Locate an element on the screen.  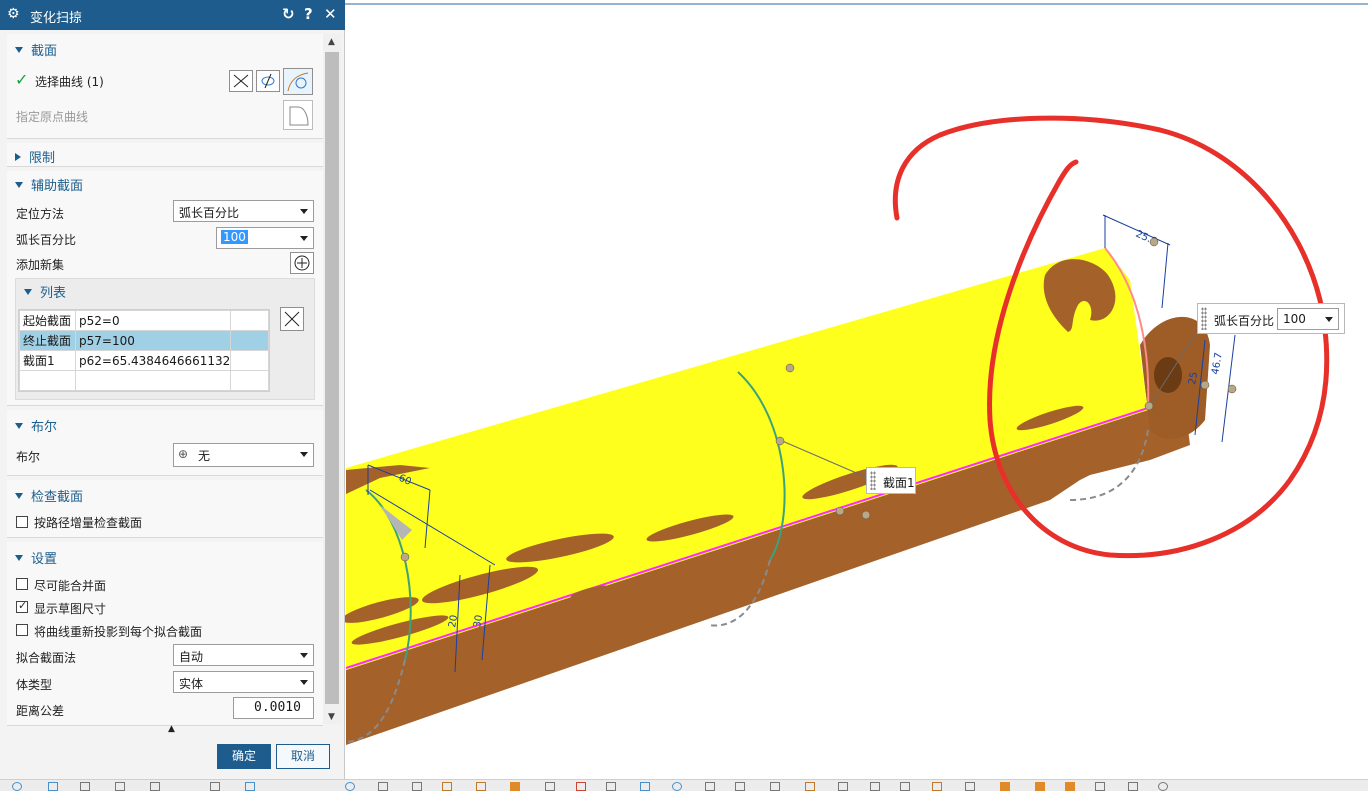
arc-percent-floating: 弧长百分比 100 is located at coordinates (1271, 318).